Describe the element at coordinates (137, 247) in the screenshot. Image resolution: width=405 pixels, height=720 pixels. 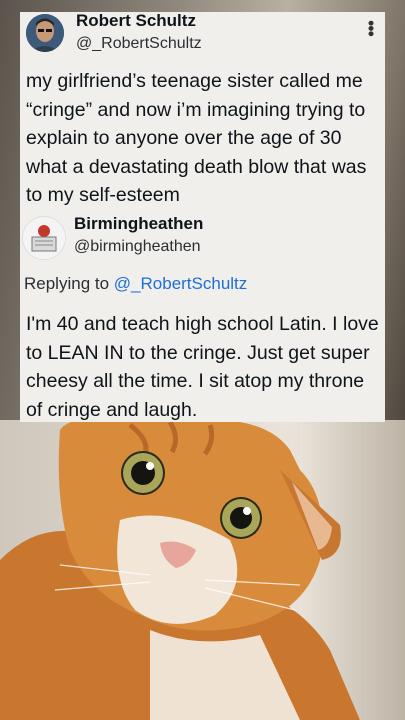
I see `reply-author-handle: @birmingheathen` at that location.